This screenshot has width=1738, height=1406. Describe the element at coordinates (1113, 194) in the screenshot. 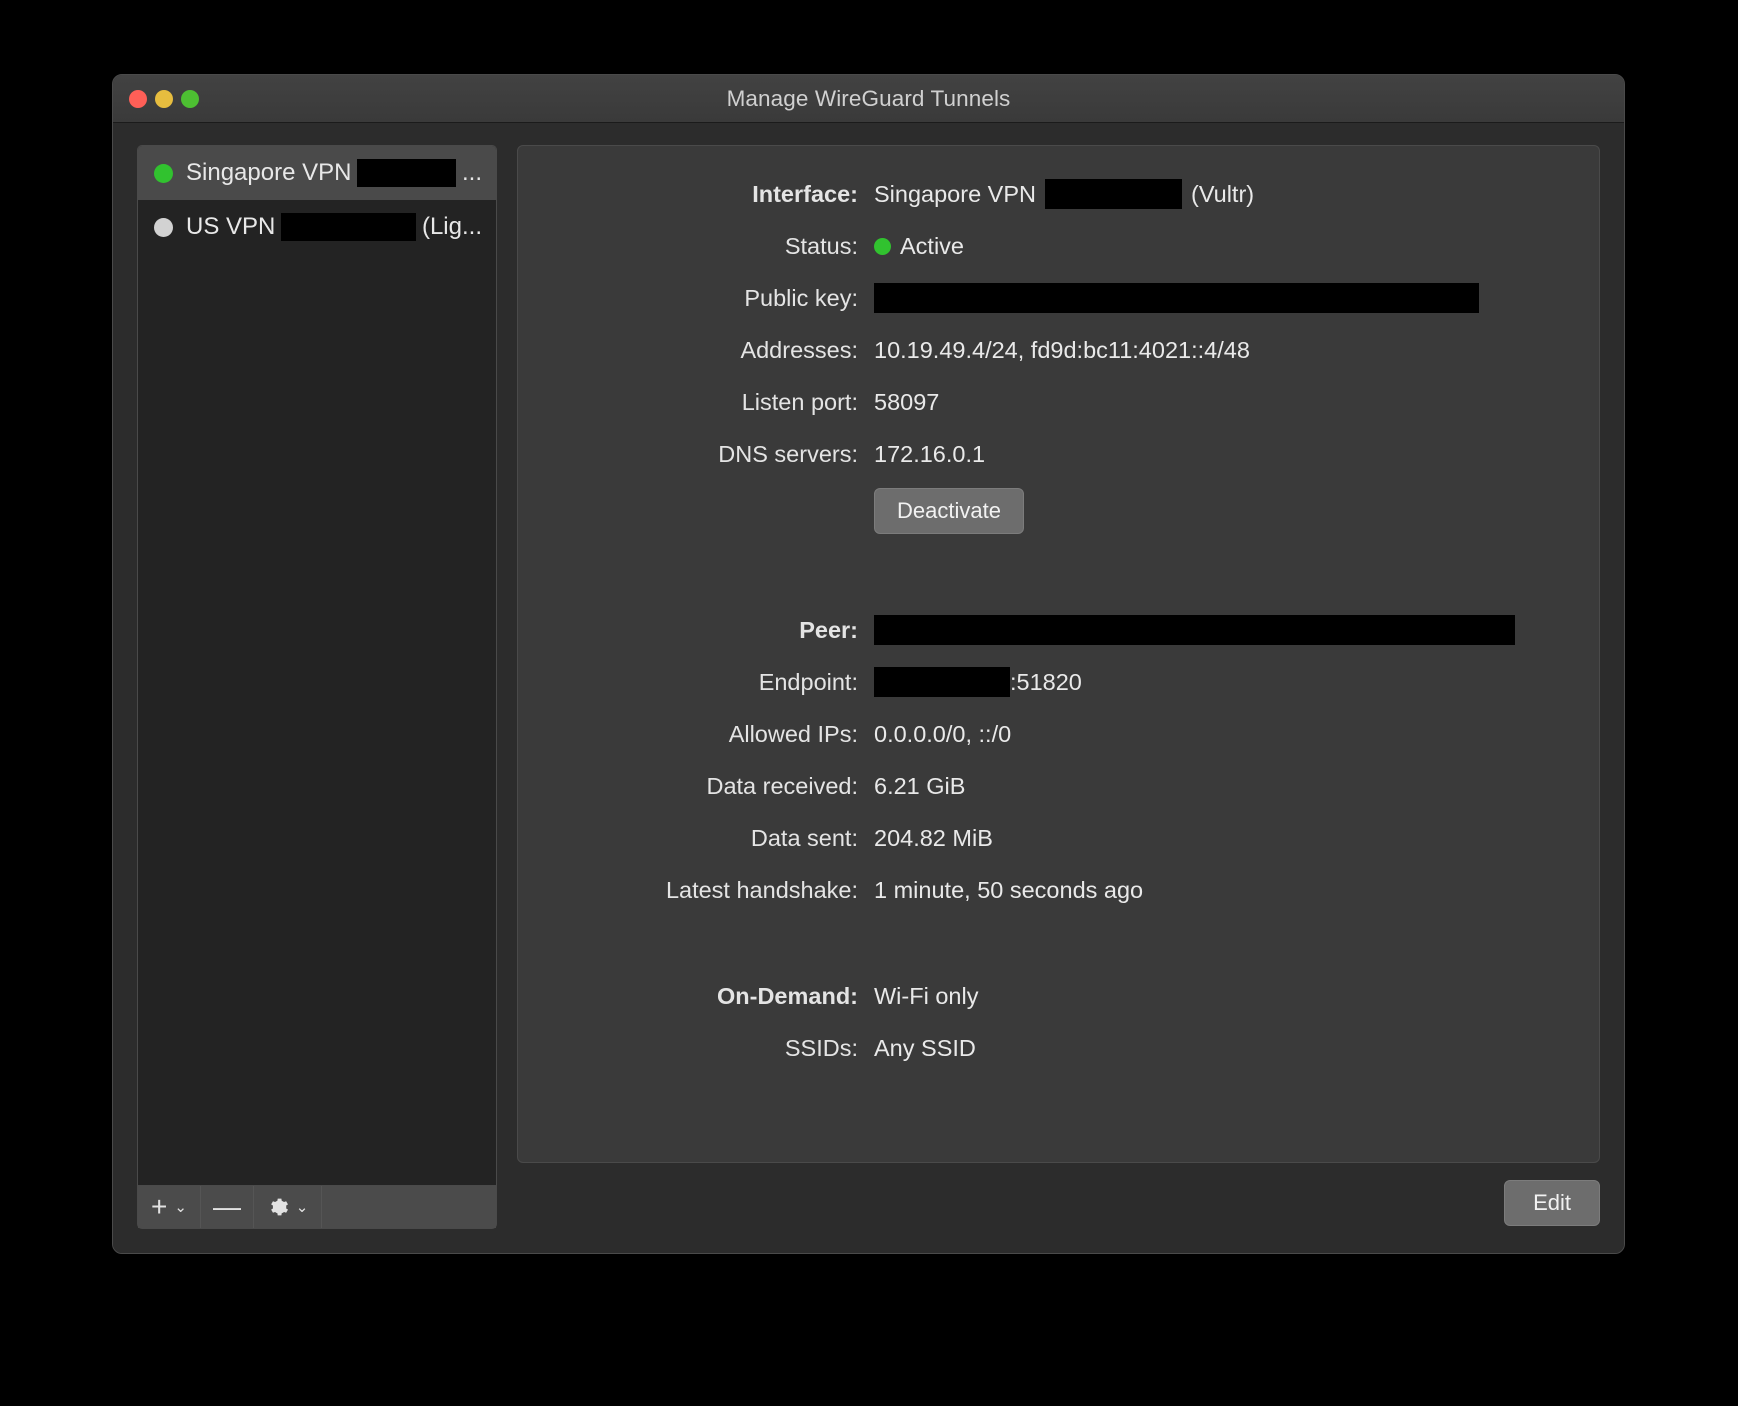

I see `redacted-interface-detail` at that location.